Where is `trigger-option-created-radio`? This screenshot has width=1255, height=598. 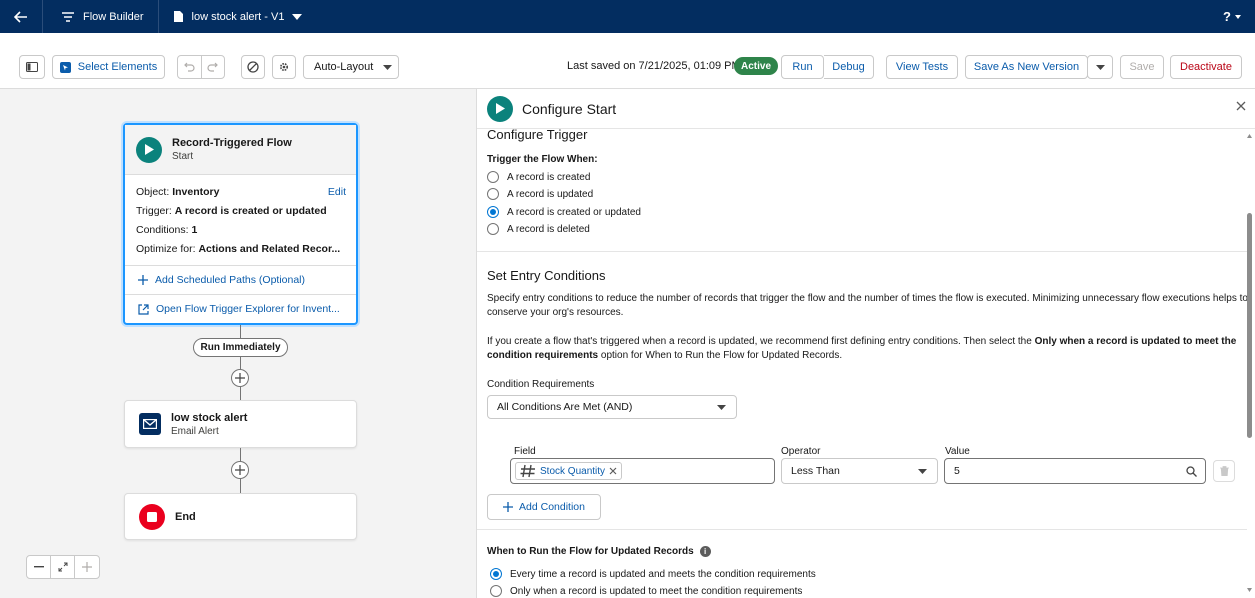
trigger-option-created-radio is located at coordinates (493, 177).